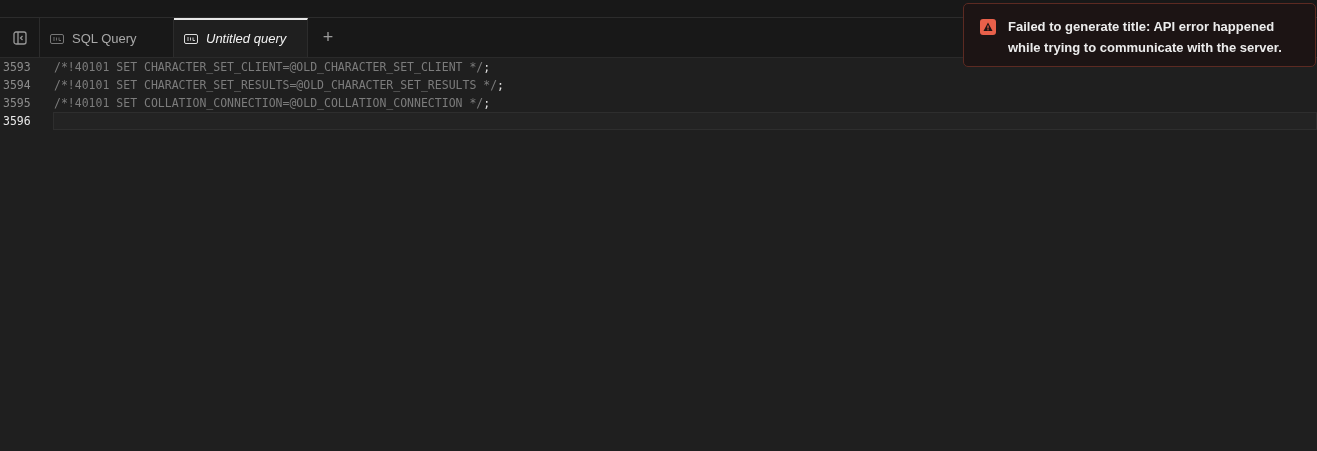  Describe the element at coordinates (17, 67) in the screenshot. I see `line-number: 3593` at that location.